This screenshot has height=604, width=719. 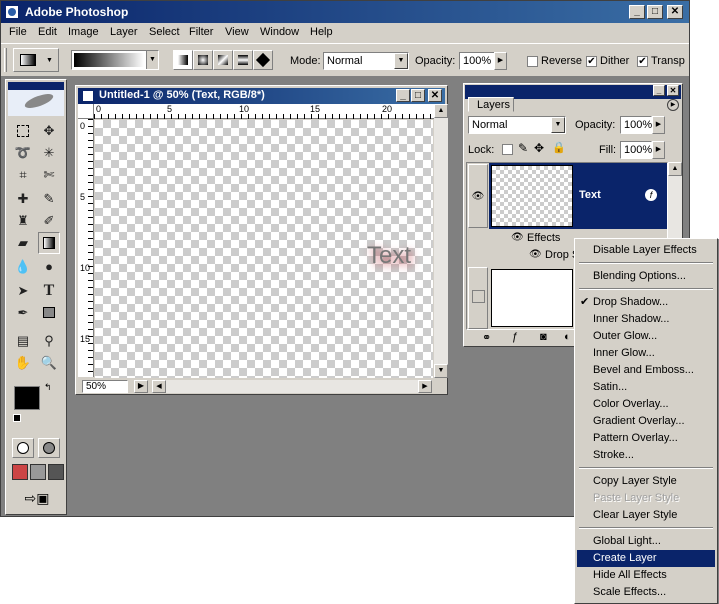 I want to click on zoom-field: 50%, so click(x=105, y=386).